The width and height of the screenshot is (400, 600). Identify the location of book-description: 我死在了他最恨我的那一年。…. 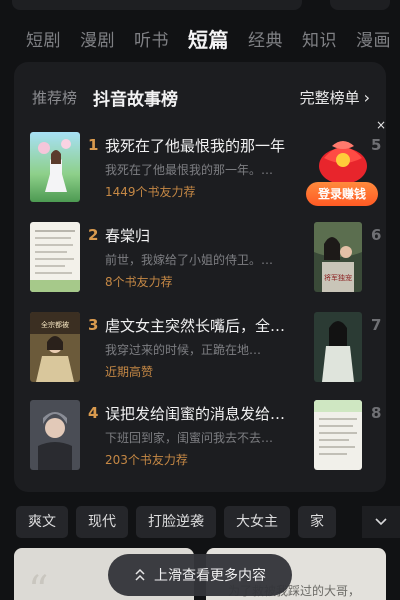
(189, 170).